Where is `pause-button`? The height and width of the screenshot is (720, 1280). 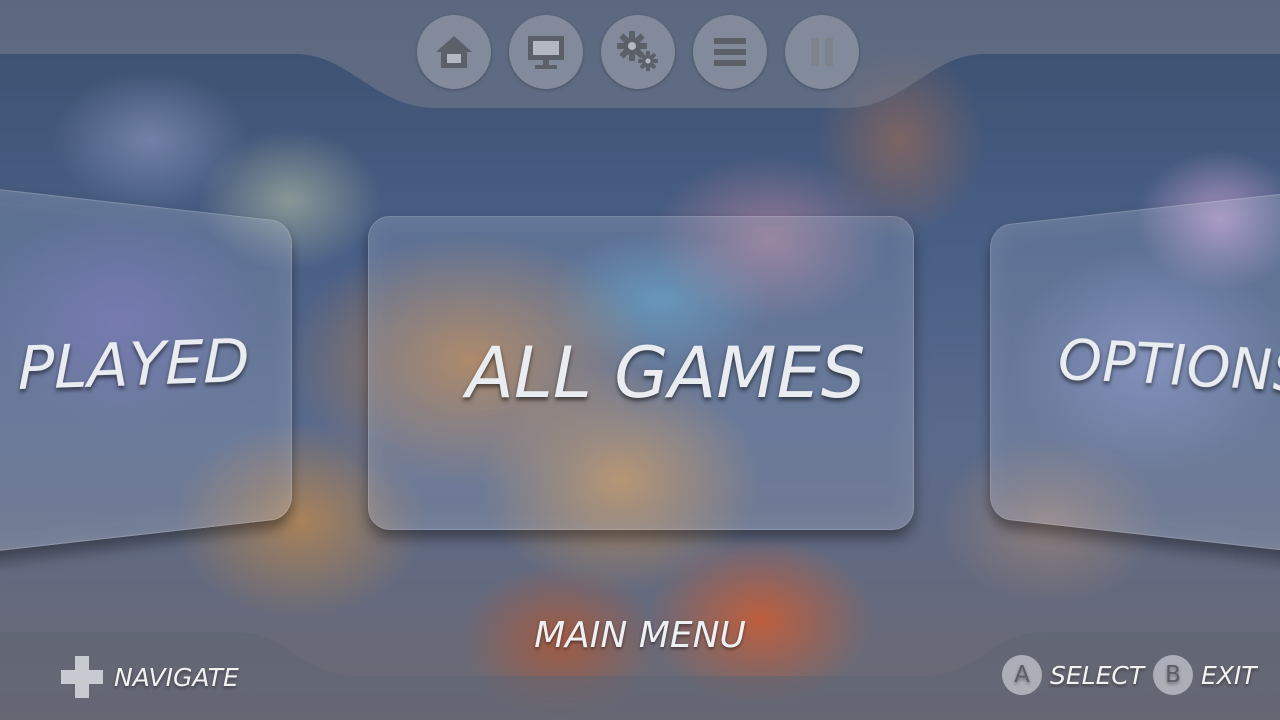 pause-button is located at coordinates (822, 52).